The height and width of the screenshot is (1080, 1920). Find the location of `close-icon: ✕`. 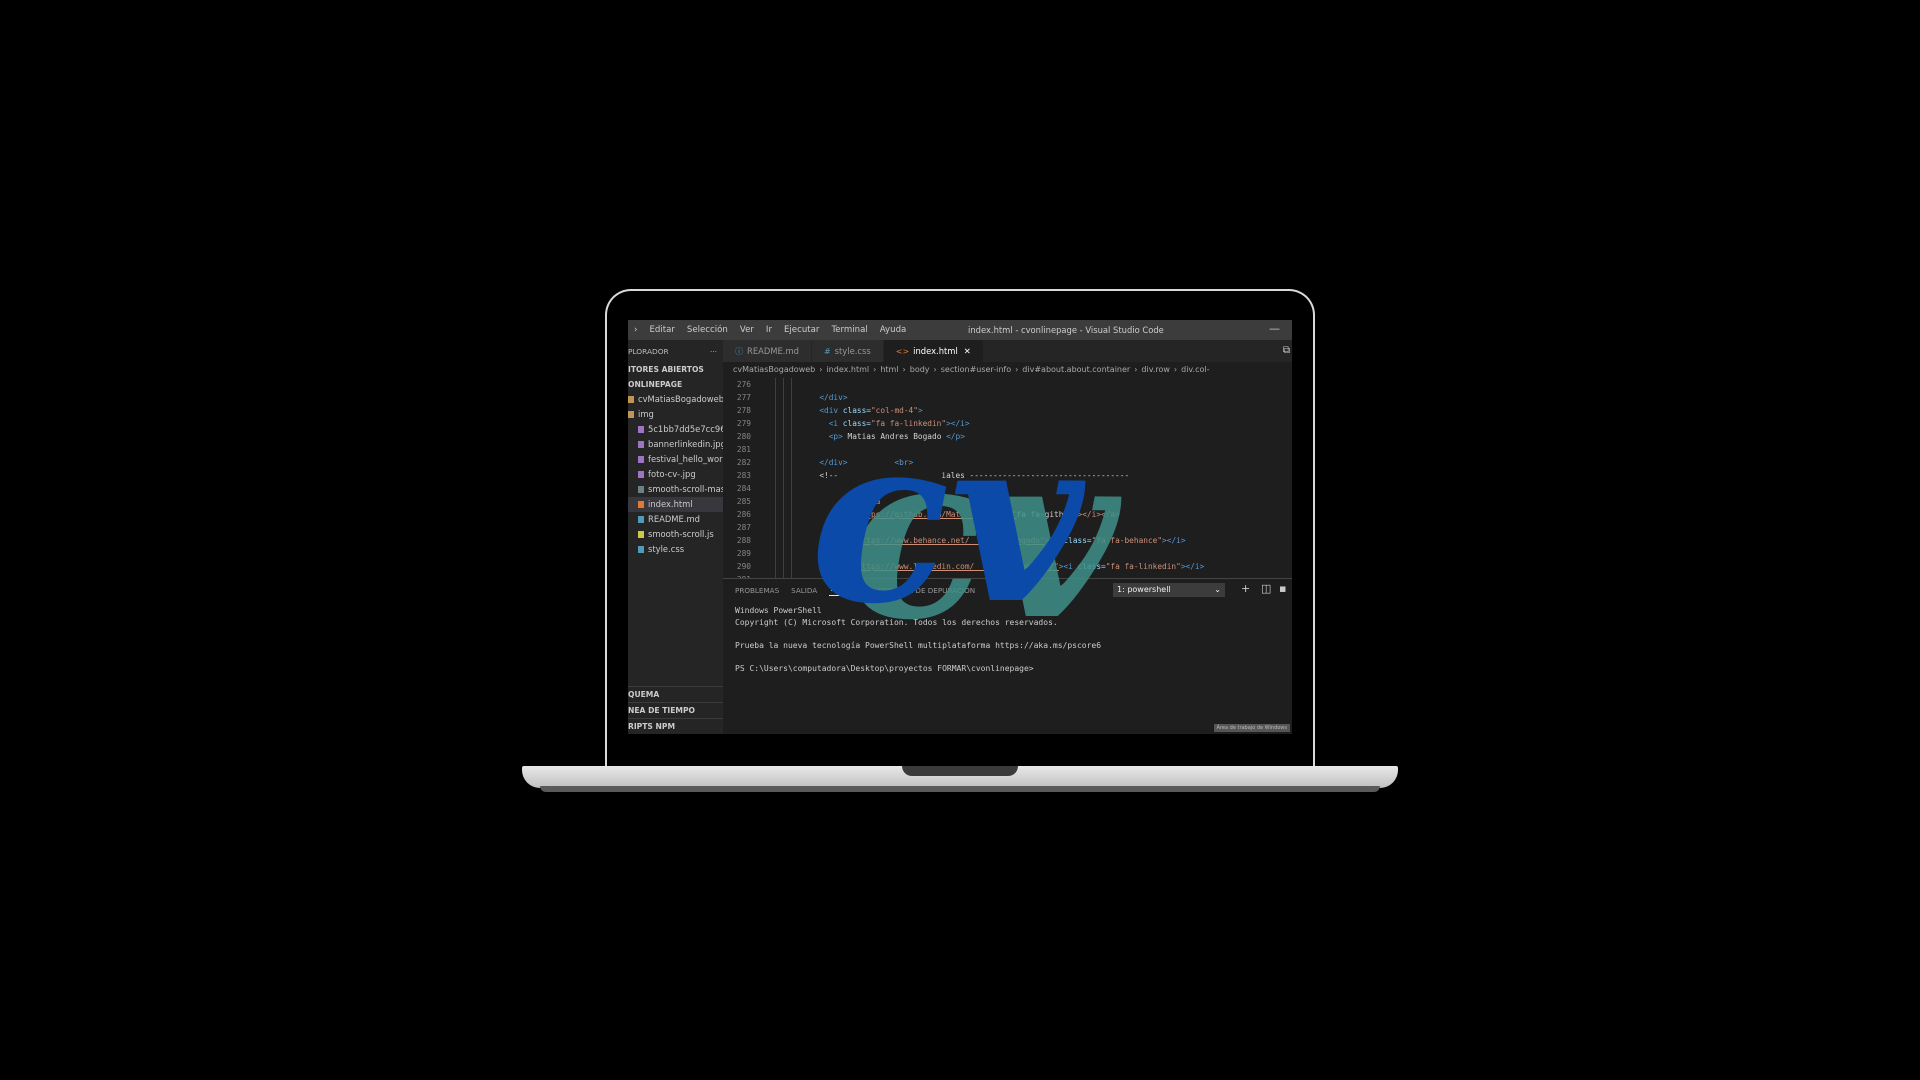

close-icon: ✕ is located at coordinates (967, 351).